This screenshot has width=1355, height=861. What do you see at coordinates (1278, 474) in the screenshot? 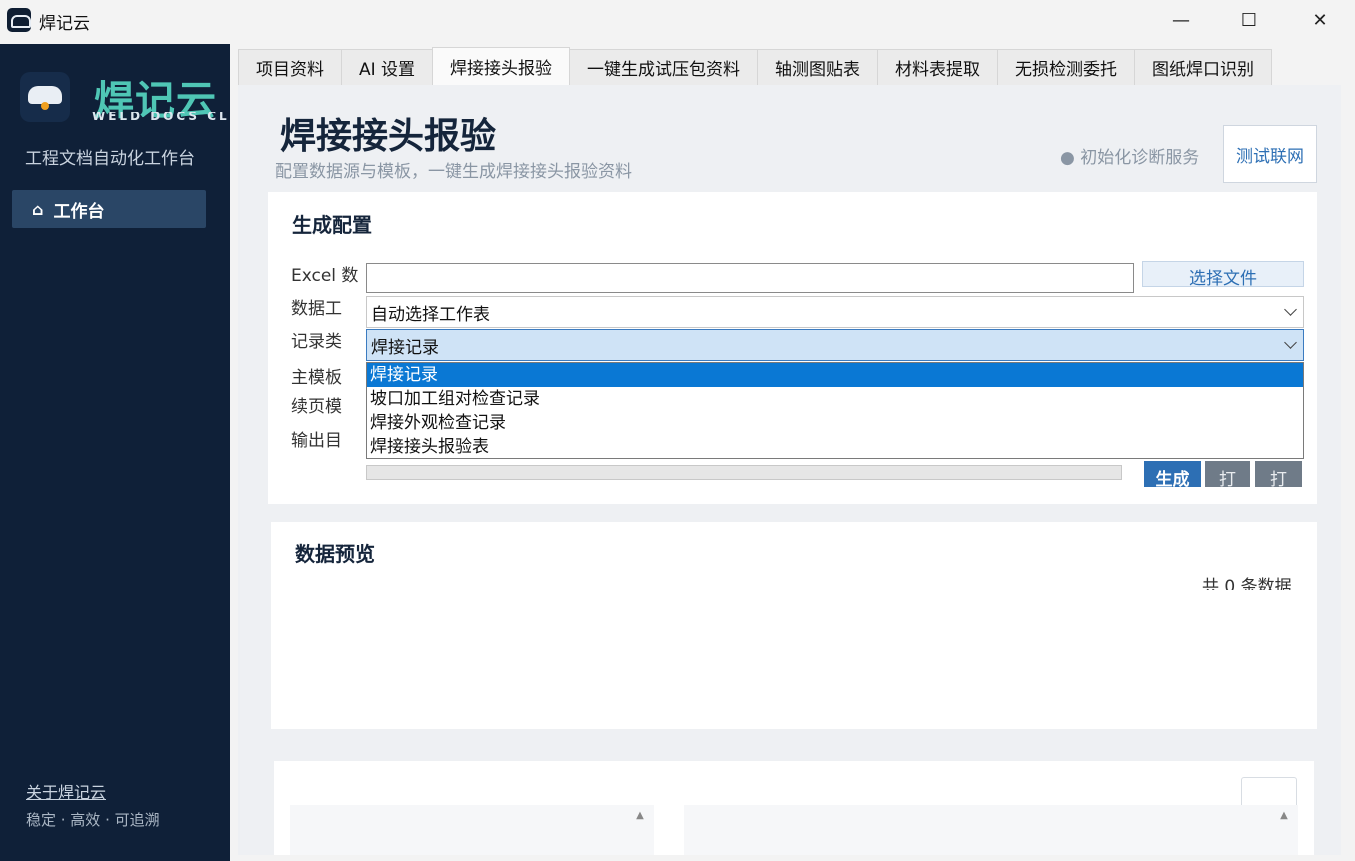
I see `print-button-2: 打` at bounding box center [1278, 474].